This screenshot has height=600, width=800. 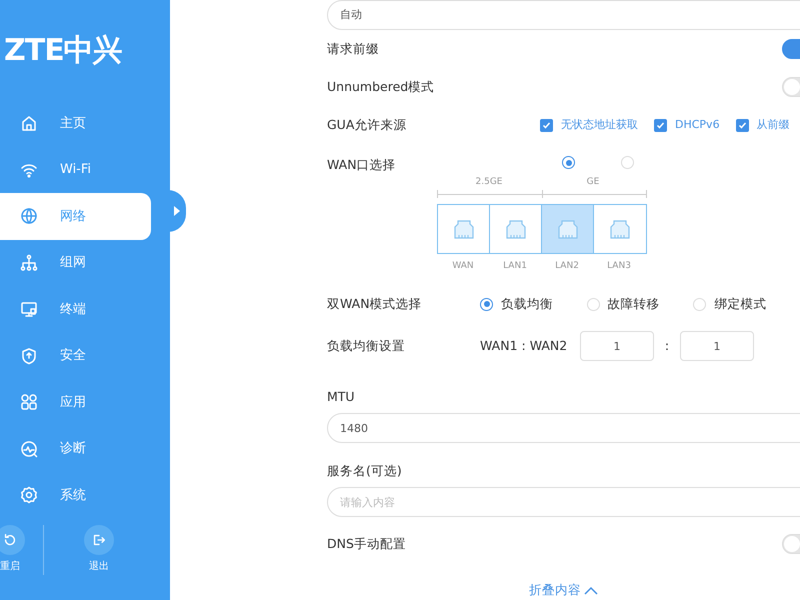 What do you see at coordinates (619, 266) in the screenshot?
I see `port-label: LAN3` at bounding box center [619, 266].